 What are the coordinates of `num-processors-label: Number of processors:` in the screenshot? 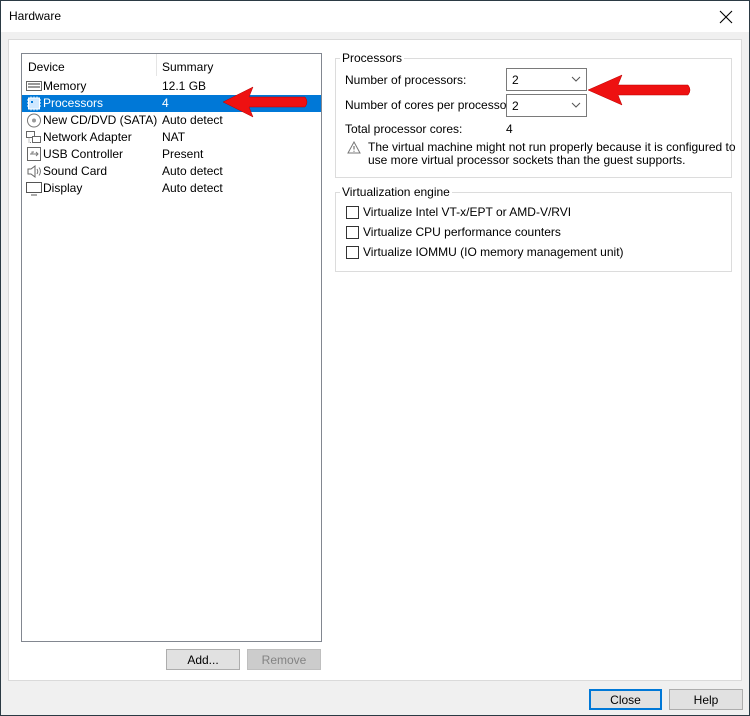 It's located at (406, 80).